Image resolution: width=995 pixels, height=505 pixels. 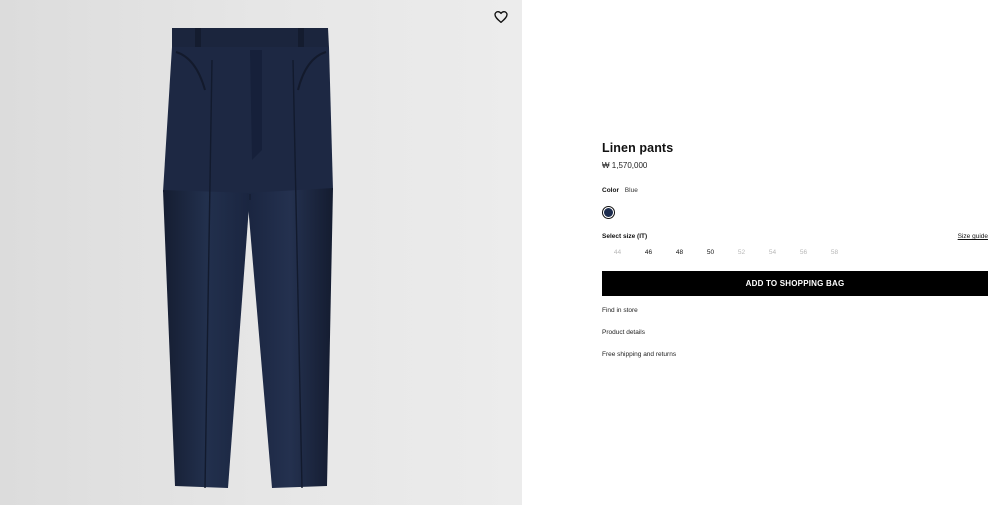 What do you see at coordinates (631, 190) in the screenshot?
I see `color-value: Blue` at bounding box center [631, 190].